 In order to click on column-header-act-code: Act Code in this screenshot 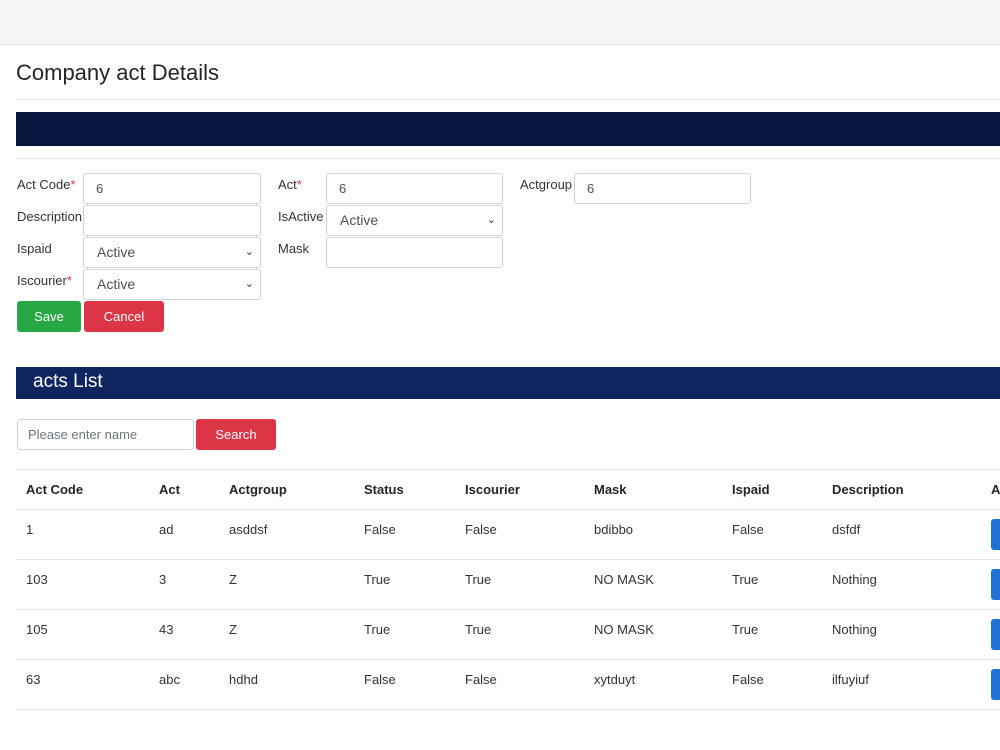, I will do `click(82, 489)`.